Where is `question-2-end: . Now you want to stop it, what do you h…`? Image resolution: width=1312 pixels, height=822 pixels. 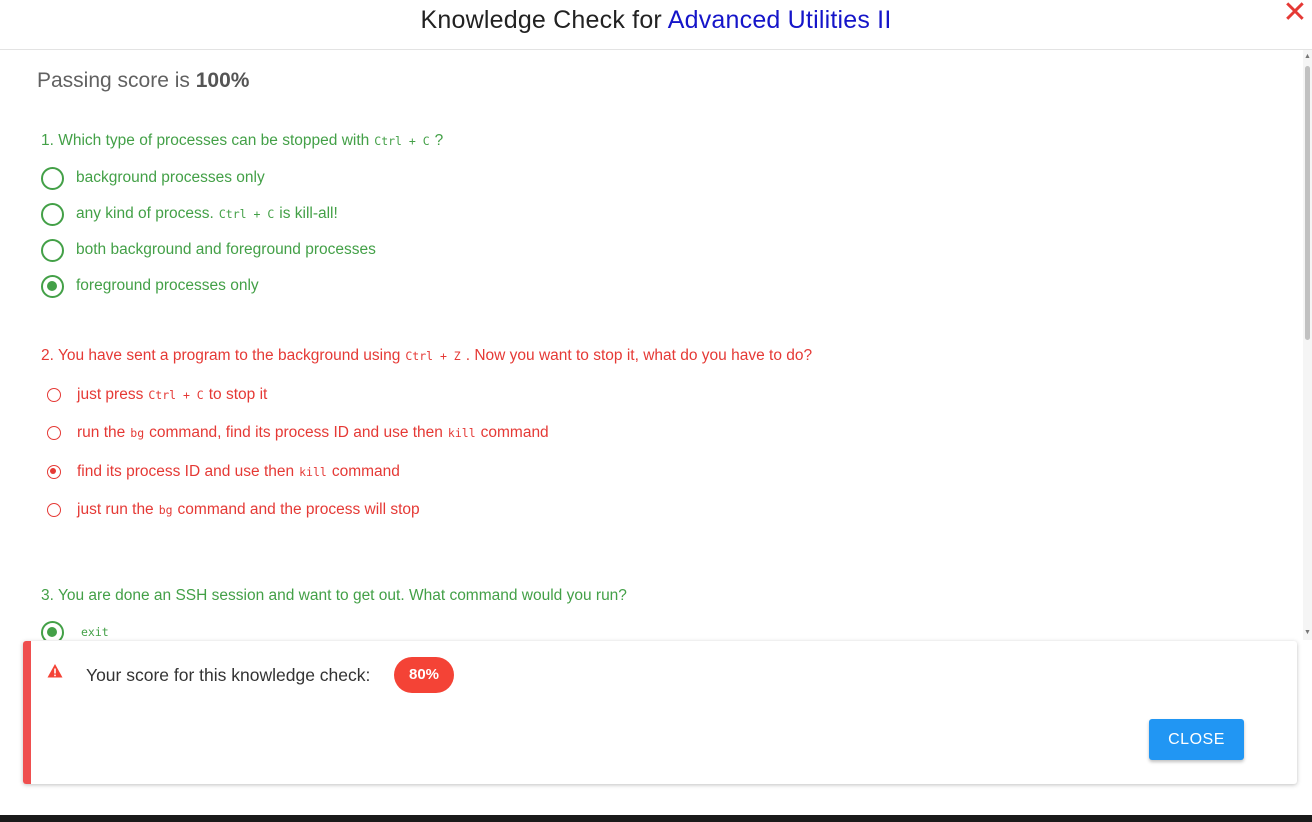 question-2-end: . Now you want to stop it, what do you h… is located at coordinates (639, 355).